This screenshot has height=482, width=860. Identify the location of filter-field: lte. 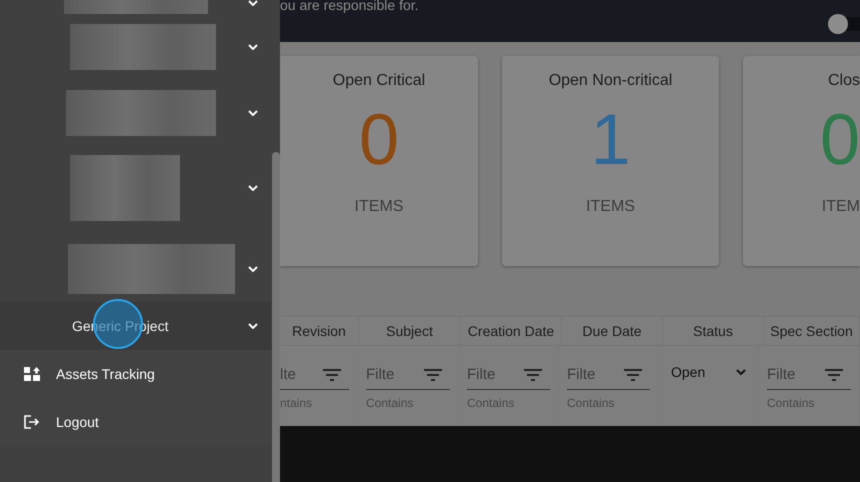
(314, 375).